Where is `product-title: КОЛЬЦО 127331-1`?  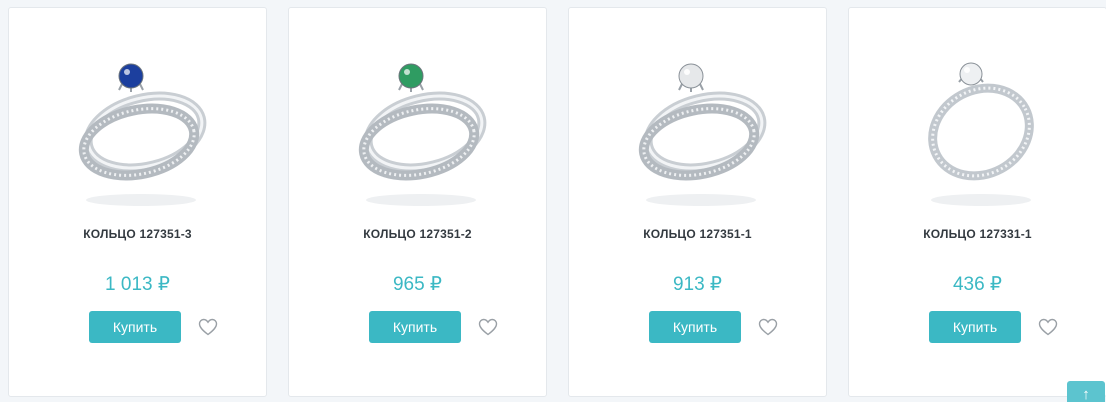
product-title: КОЛЬЦО 127331-1 is located at coordinates (977, 234).